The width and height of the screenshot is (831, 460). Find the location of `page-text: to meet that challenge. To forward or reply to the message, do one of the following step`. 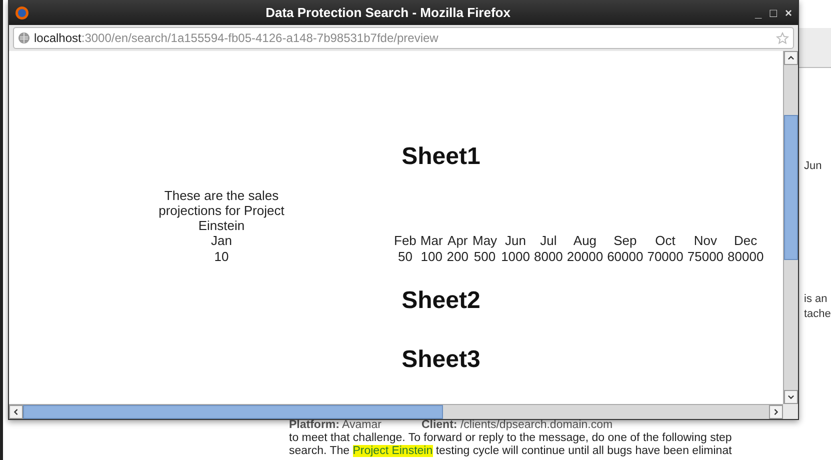

page-text: to meet that challenge. To forward or reply to the message, do one of the following step is located at coordinates (510, 438).